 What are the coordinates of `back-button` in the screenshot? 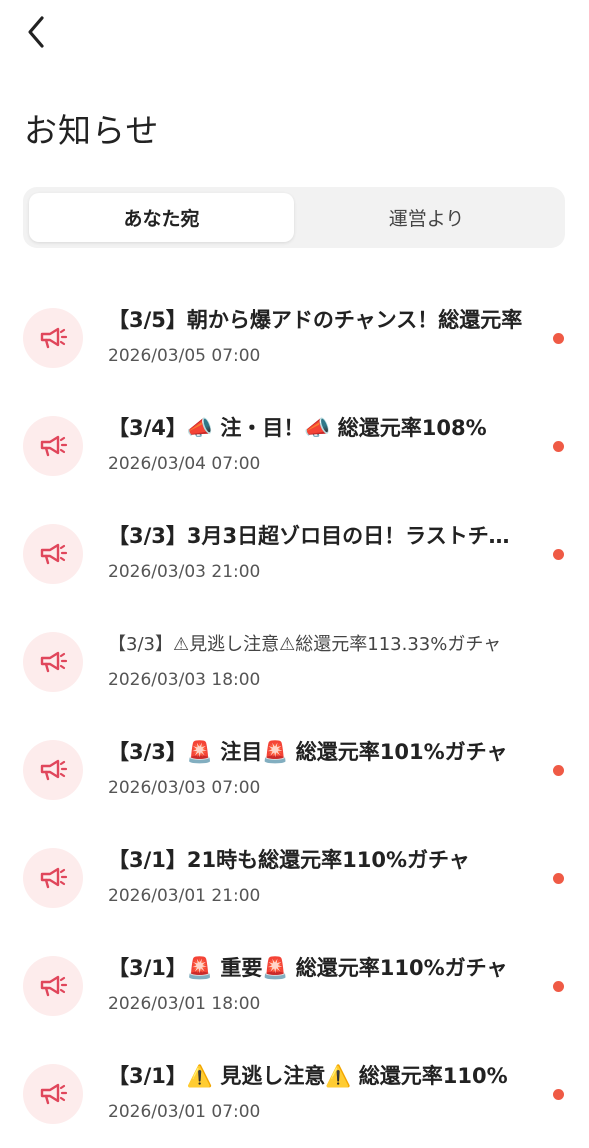 It's located at (36, 32).